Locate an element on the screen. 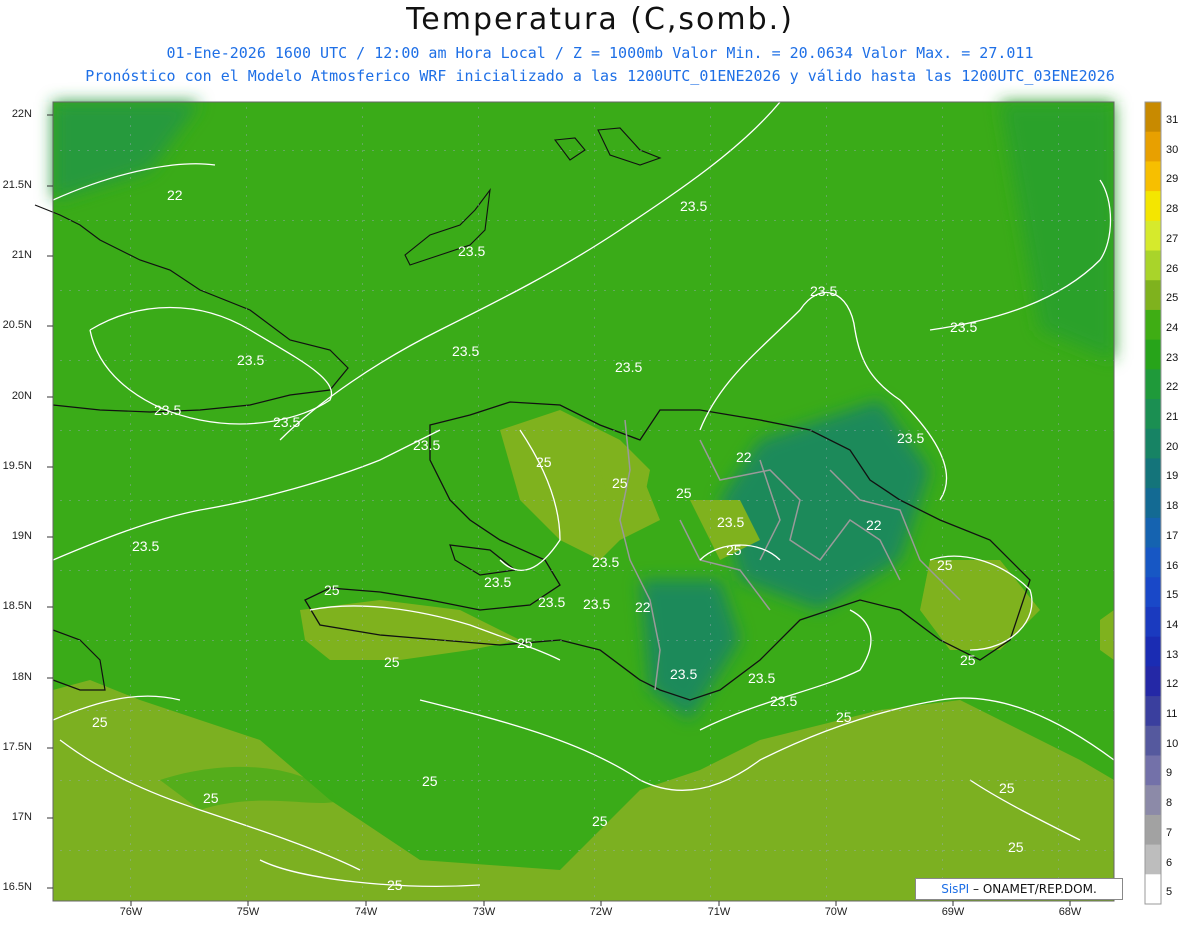 The width and height of the screenshot is (1200, 927). lat-label: 22N is located at coordinates (21, 114).